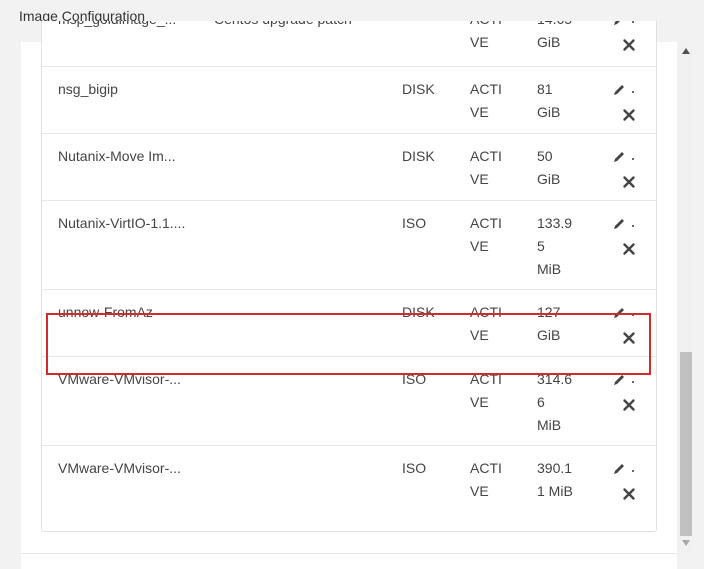 The height and width of the screenshot is (569, 704). I want to click on table-row: VMware-VMvisor-... ISO ACTI VE 314.6 6 MiB, so click(349, 401).